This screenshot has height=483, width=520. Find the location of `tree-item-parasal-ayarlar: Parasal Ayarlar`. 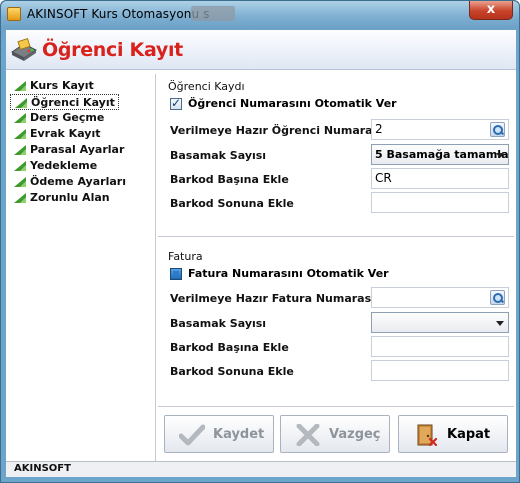

tree-item-parasal-ayarlar: Parasal Ayarlar is located at coordinates (67, 150).